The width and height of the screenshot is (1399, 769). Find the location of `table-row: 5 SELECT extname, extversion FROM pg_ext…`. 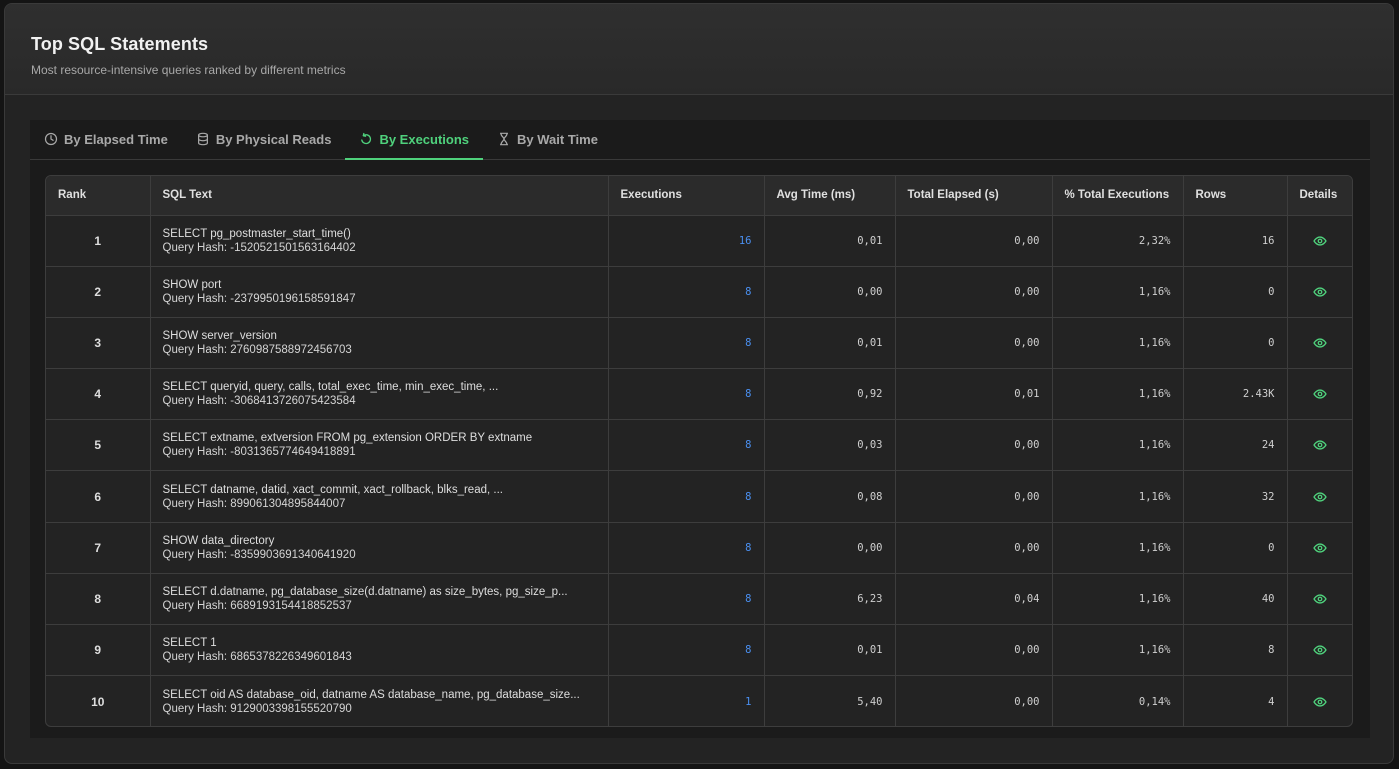

table-row: 5 SELECT extname, extversion FROM pg_ext… is located at coordinates (699, 445).